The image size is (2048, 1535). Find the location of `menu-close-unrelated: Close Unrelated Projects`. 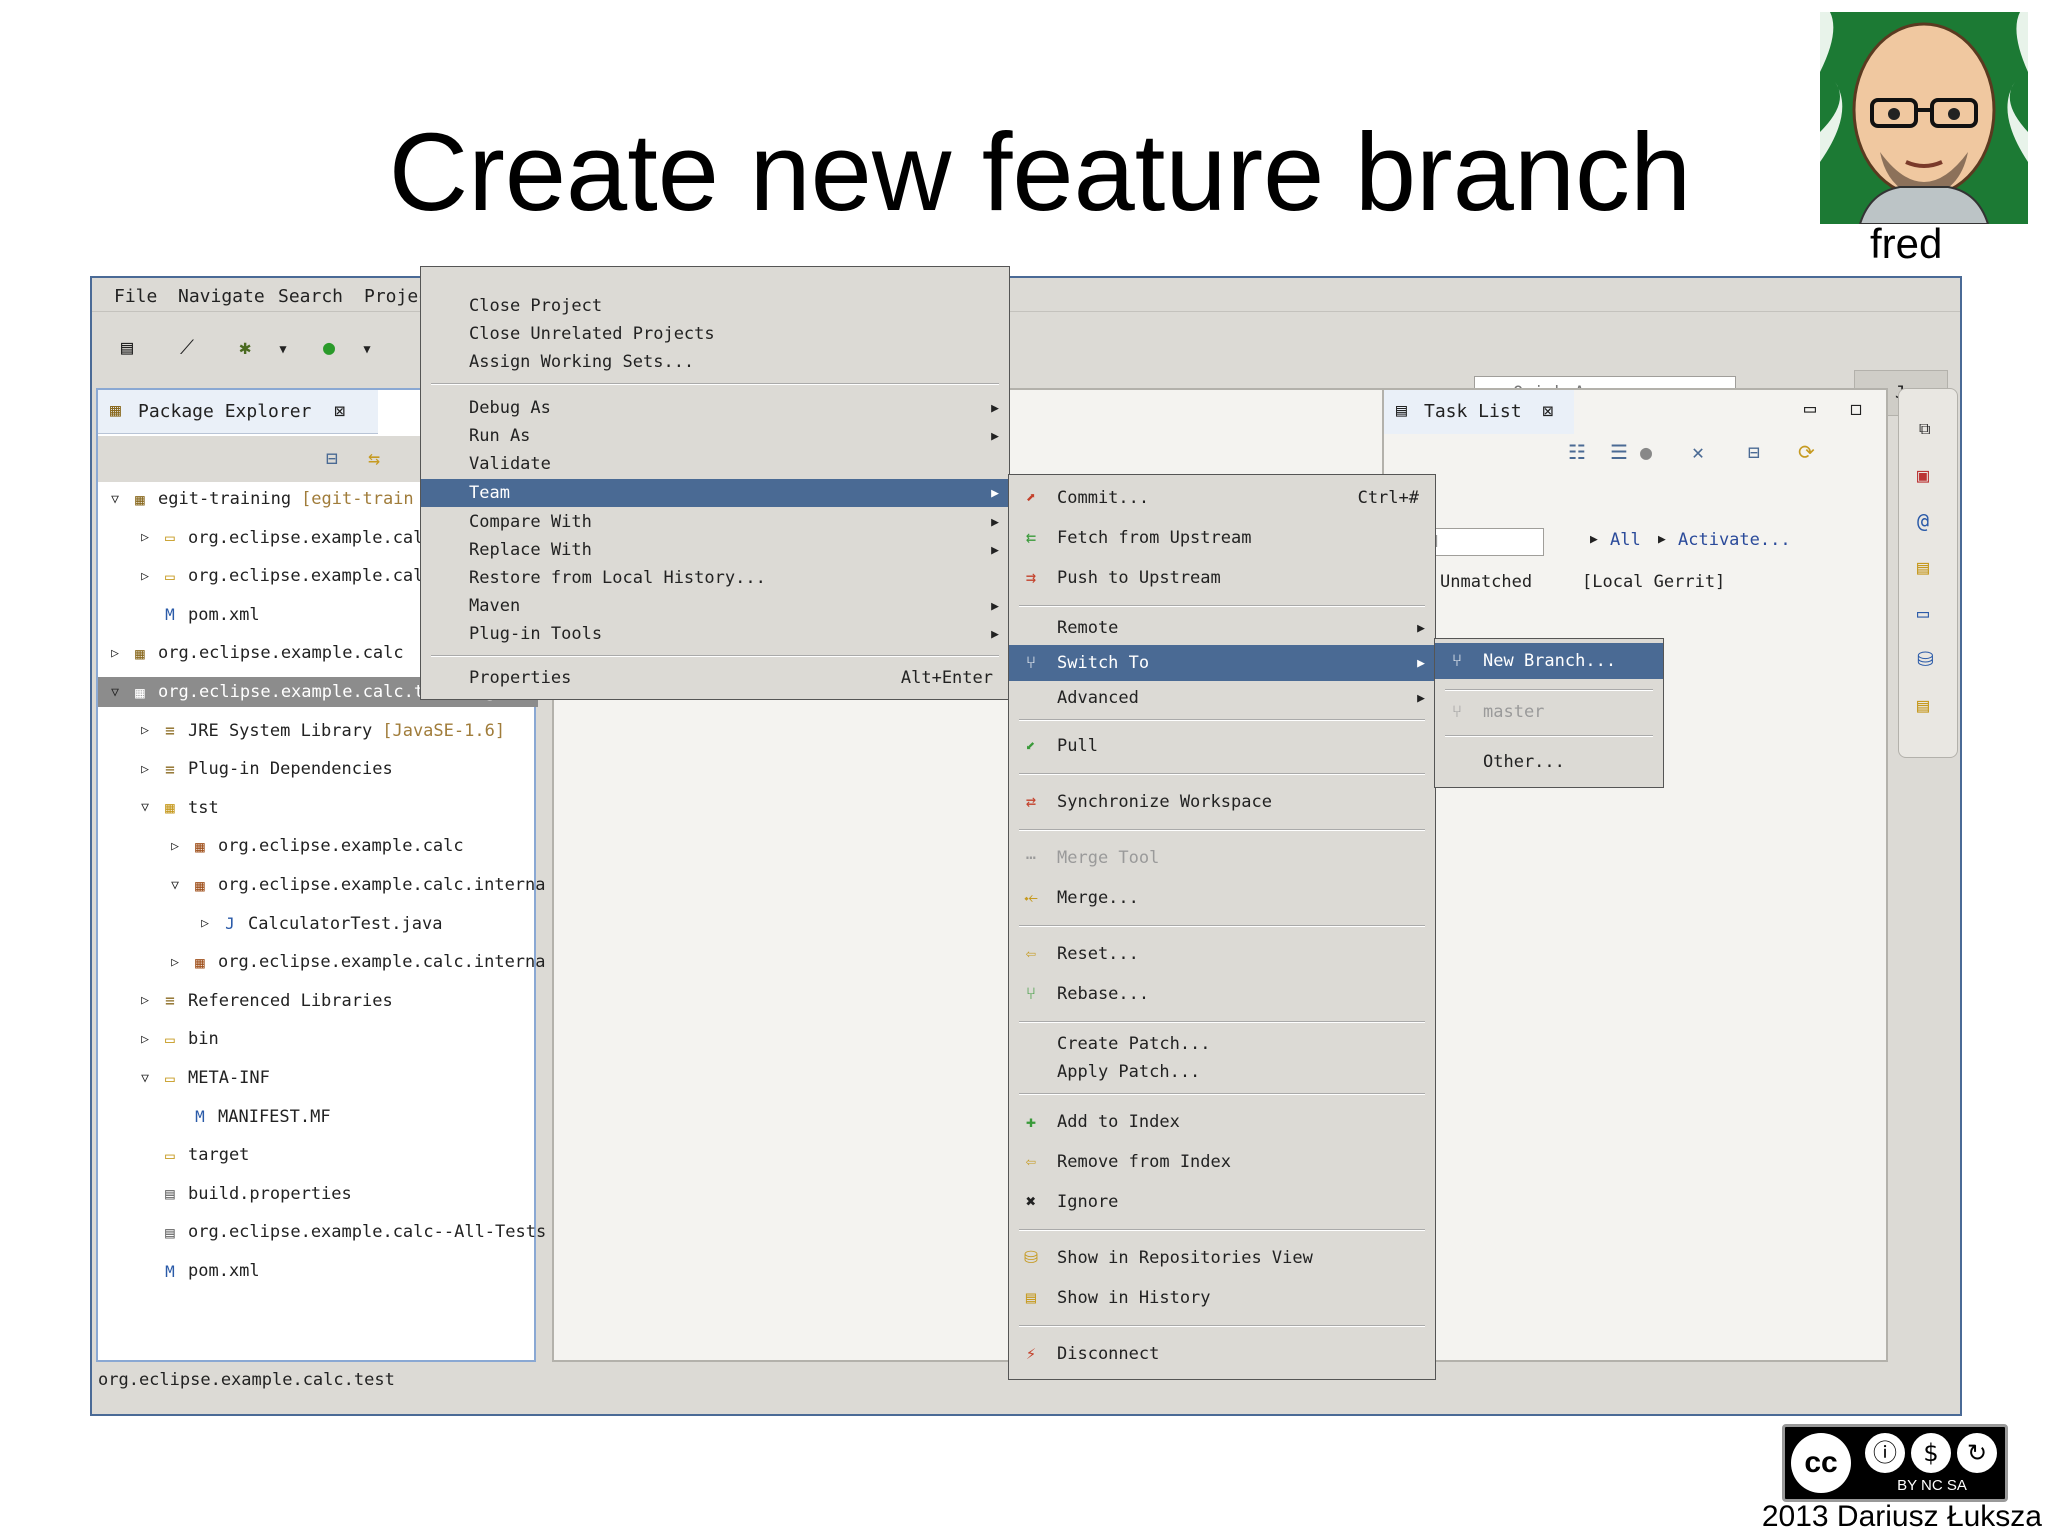

menu-close-unrelated: Close Unrelated Projects is located at coordinates (715, 334).